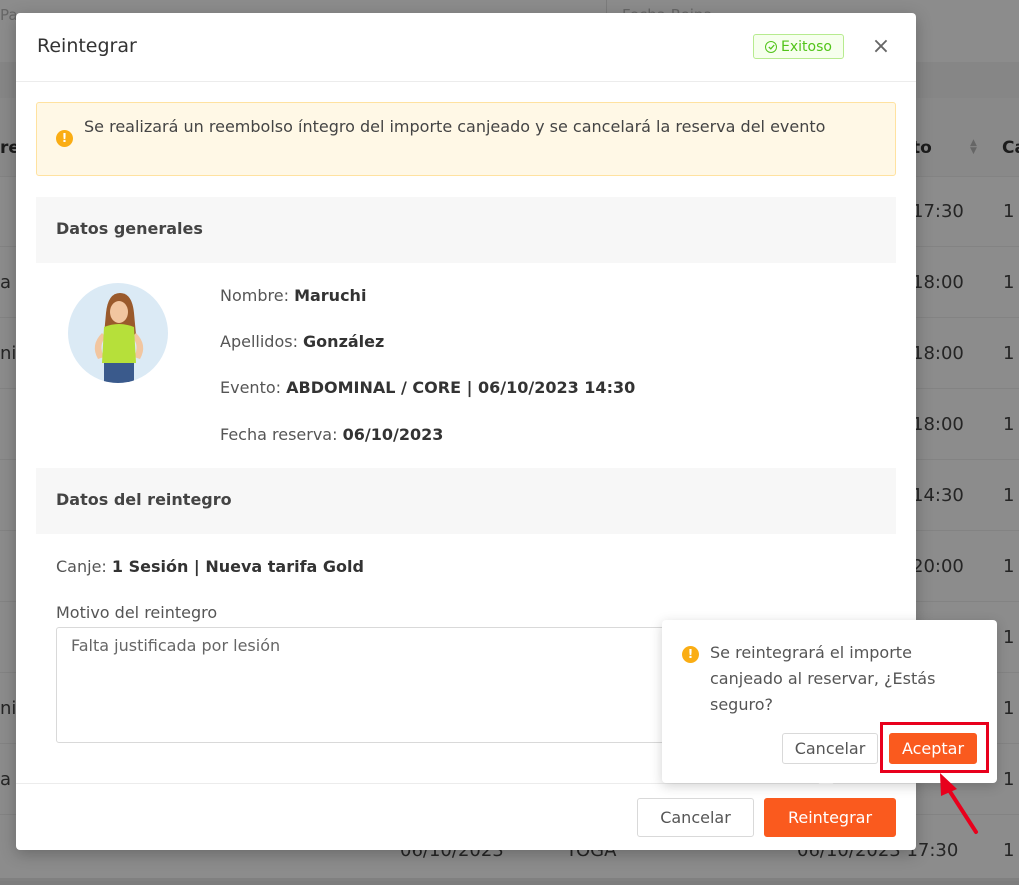  Describe the element at coordinates (129, 228) in the screenshot. I see `section-title: Datos generales` at that location.